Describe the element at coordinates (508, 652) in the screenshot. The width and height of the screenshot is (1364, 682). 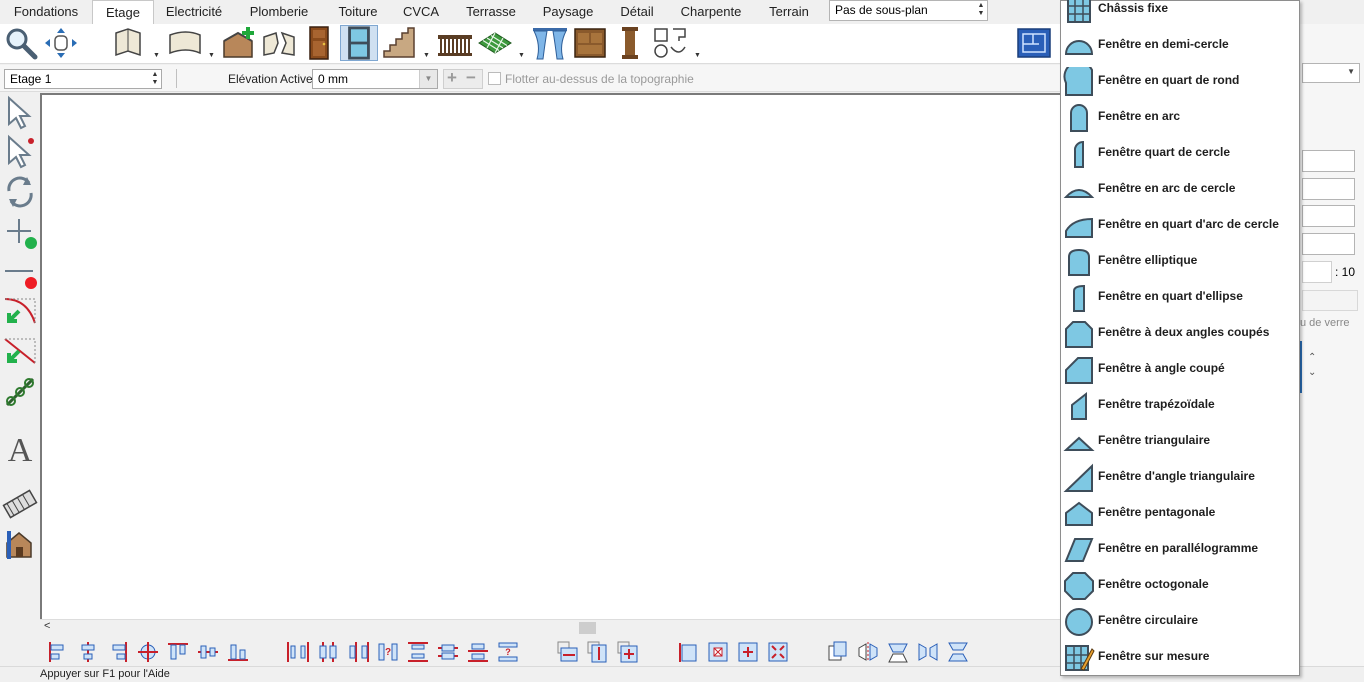
I see `space-v-button: ?` at that location.